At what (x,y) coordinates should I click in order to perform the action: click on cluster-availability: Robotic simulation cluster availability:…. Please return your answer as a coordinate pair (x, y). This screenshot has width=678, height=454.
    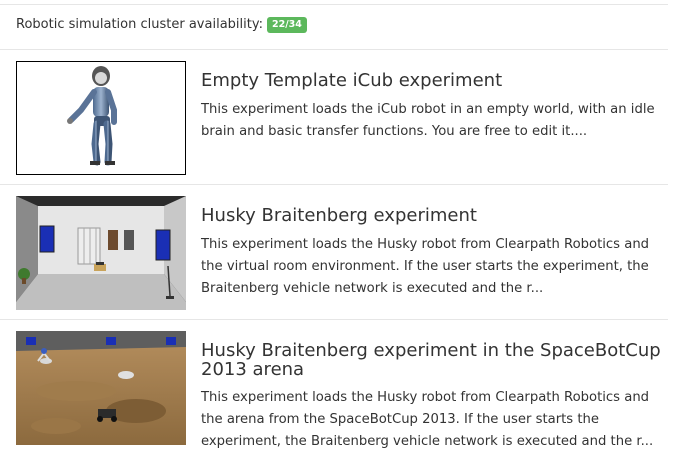
    Looking at the image, I should click on (161, 24).